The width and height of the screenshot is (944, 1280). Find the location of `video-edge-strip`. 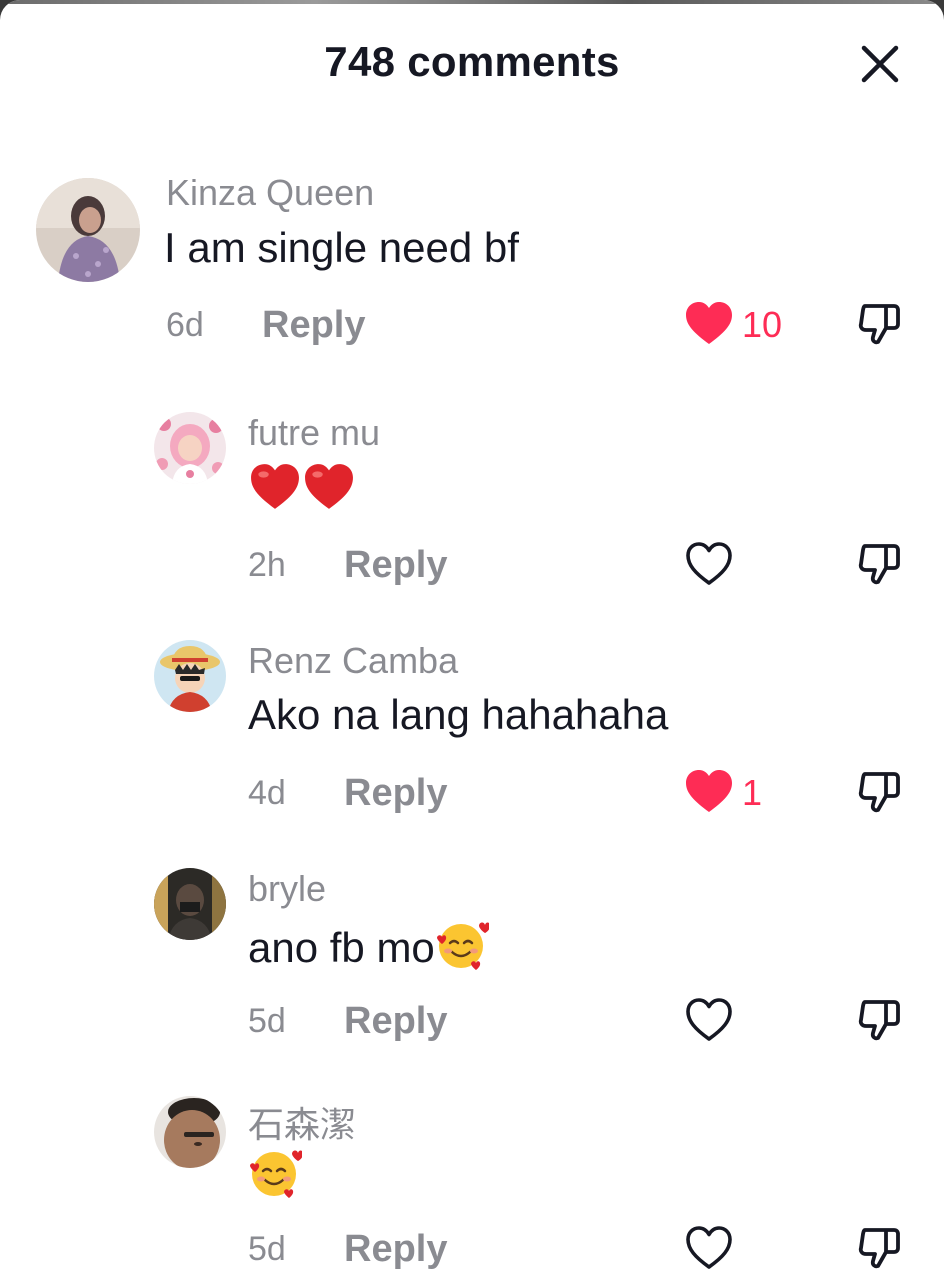

video-edge-strip is located at coordinates (472, 2).